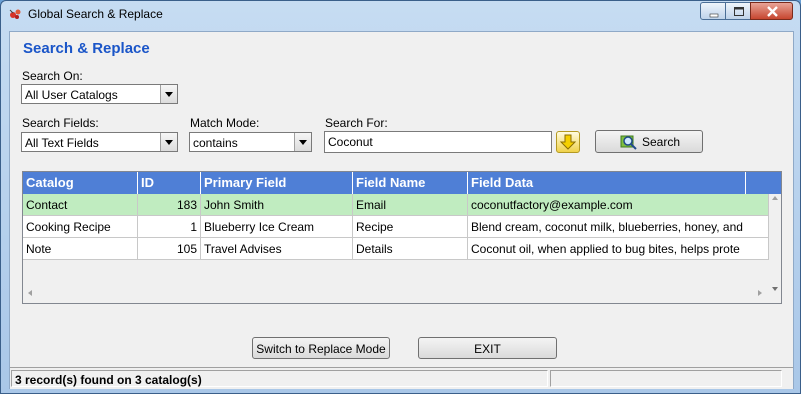 Image resolution: width=801 pixels, height=394 pixels. I want to click on search-for-field, so click(438, 142).